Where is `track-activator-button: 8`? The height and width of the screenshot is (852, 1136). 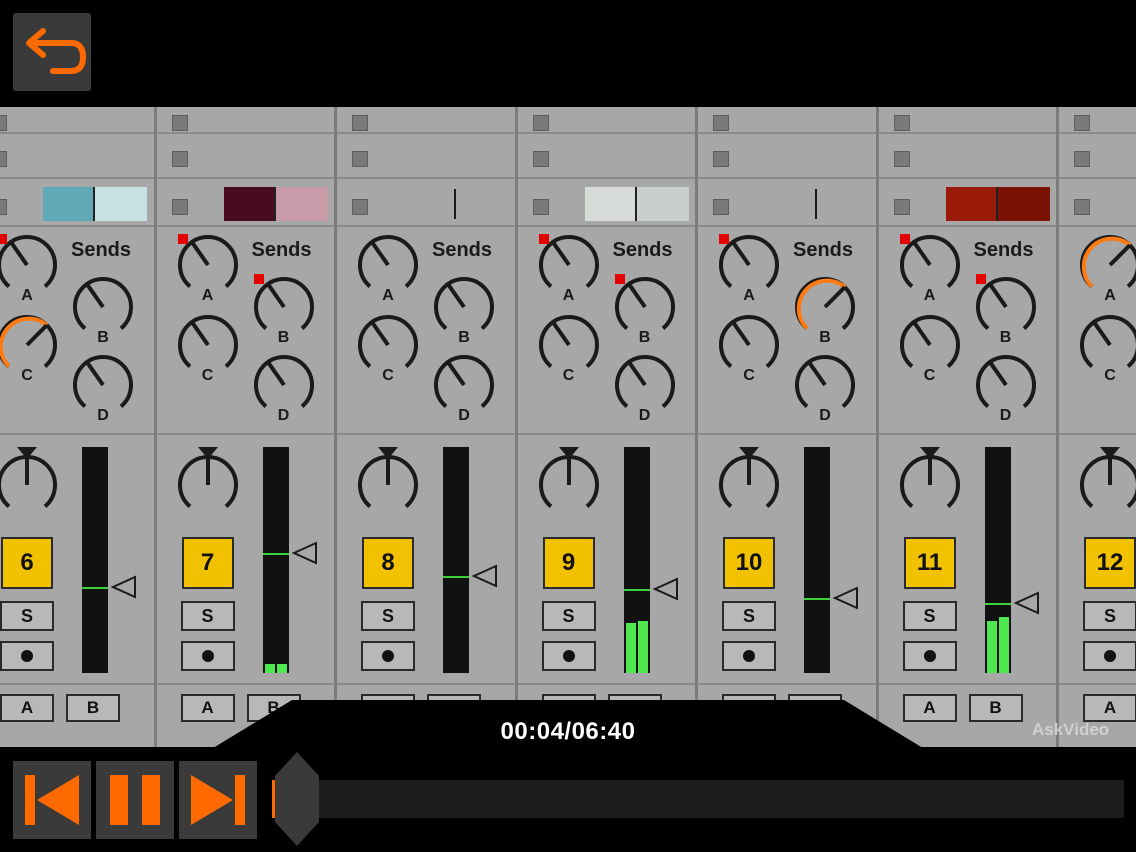
track-activator-button: 8 is located at coordinates (388, 563).